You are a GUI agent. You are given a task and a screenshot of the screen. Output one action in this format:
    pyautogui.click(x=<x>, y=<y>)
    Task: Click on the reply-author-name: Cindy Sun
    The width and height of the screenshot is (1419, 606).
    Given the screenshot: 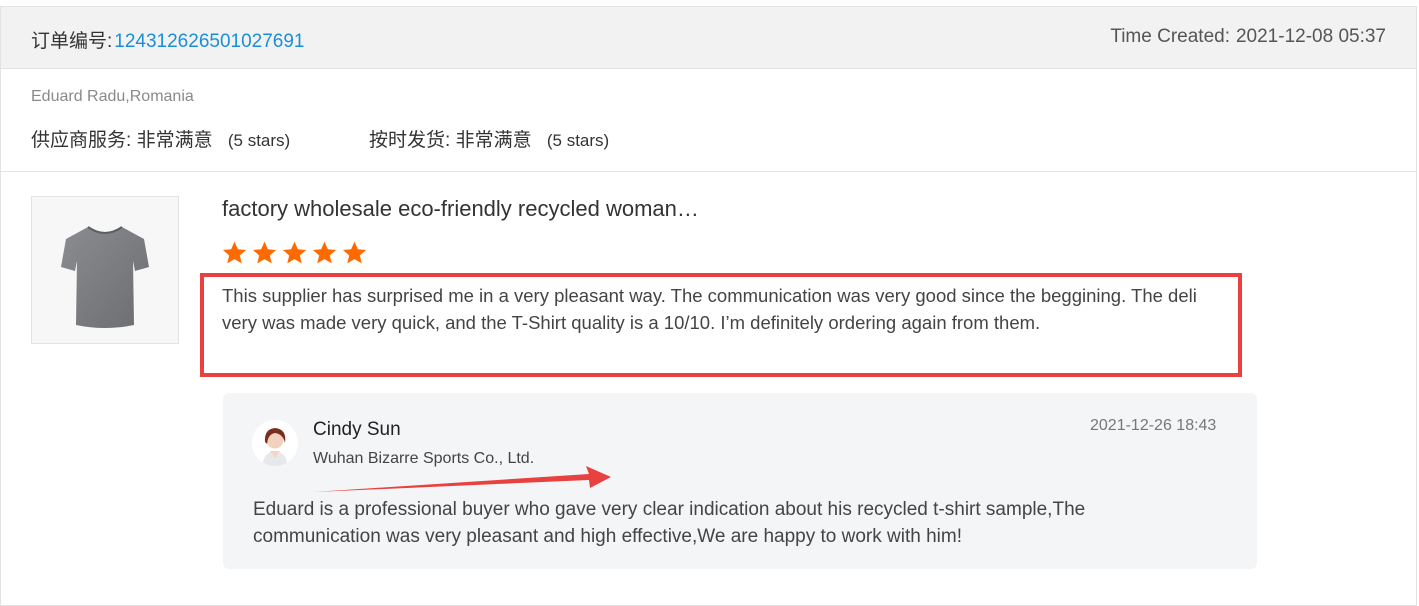 What is the action you would take?
    pyautogui.click(x=357, y=429)
    